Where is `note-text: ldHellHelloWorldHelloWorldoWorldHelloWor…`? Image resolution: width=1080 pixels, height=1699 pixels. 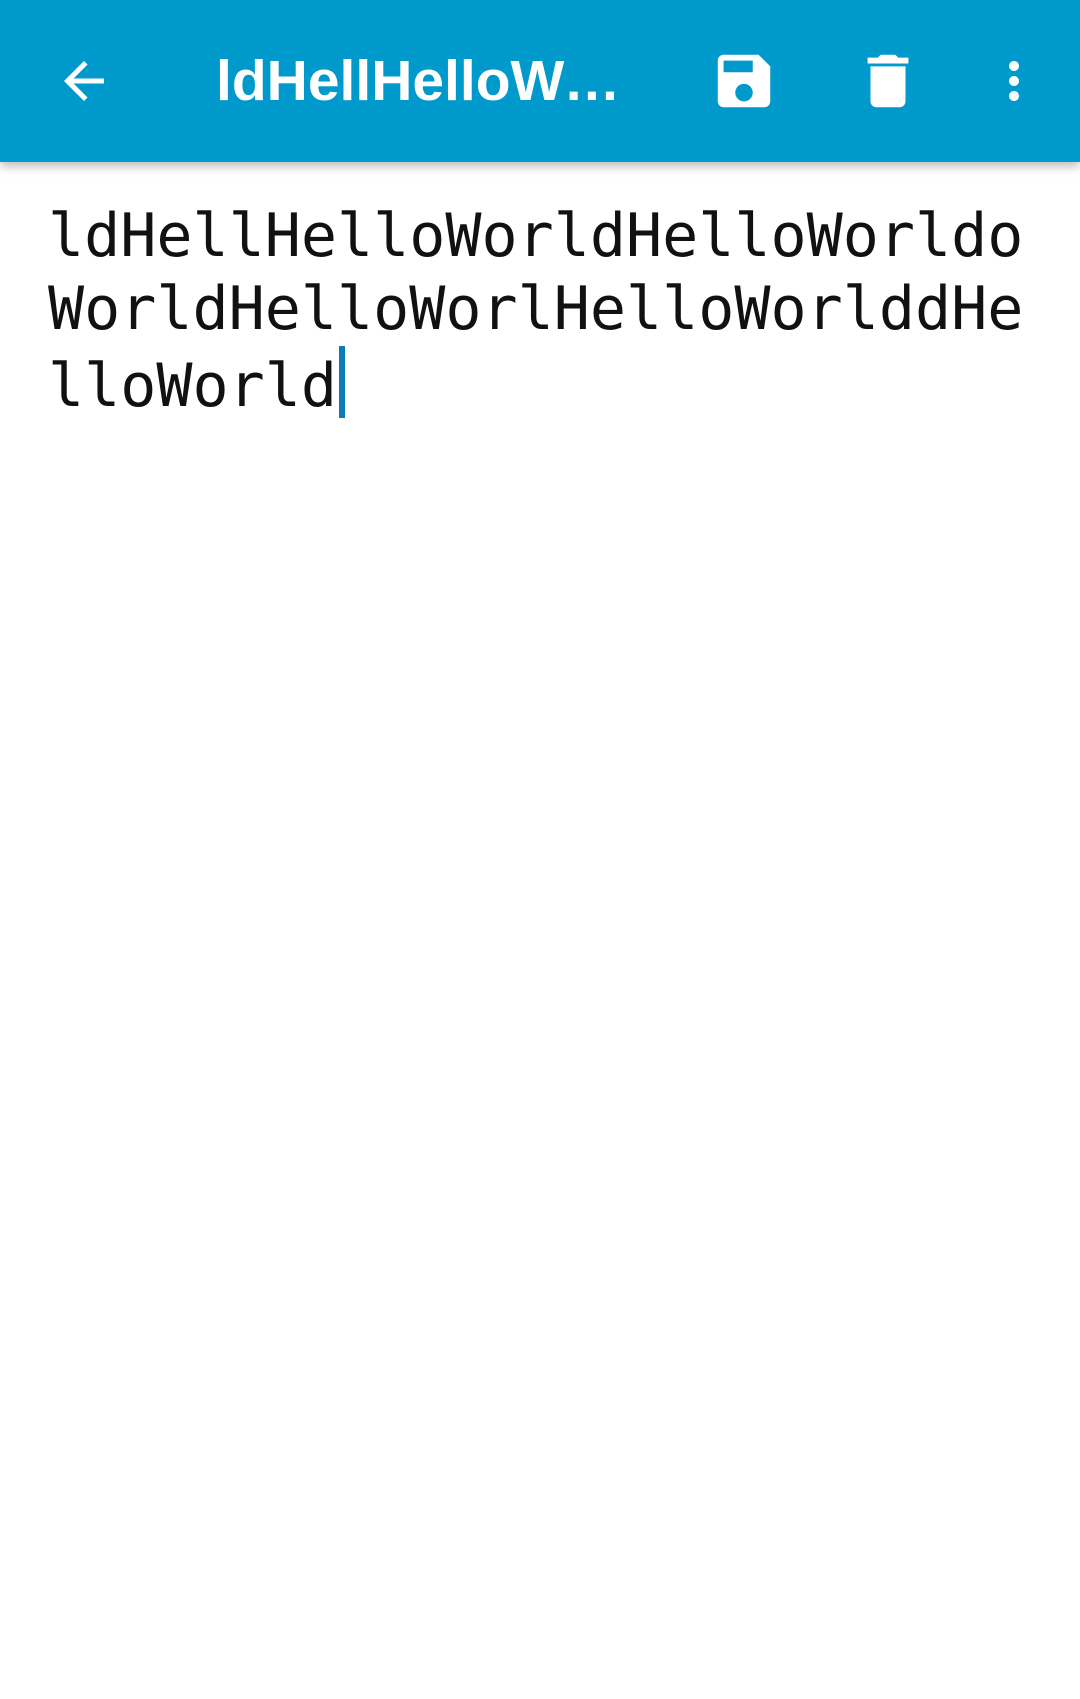 note-text: ldHellHelloWorldHelloWorldoWorldHelloWor… is located at coordinates (536, 311).